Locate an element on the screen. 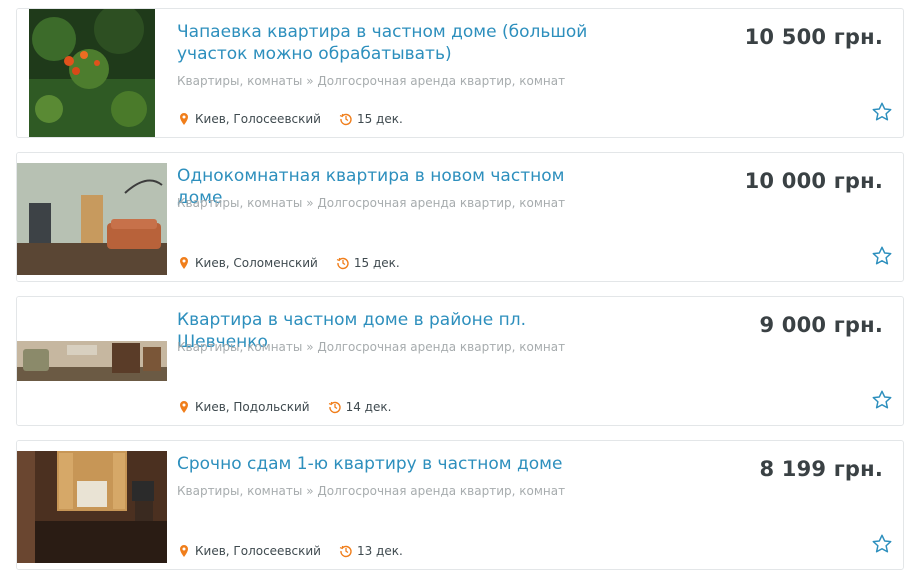 The width and height of the screenshot is (921, 581). listing-meta: Киев, Голосеевский 15 дек. is located at coordinates (290, 119).